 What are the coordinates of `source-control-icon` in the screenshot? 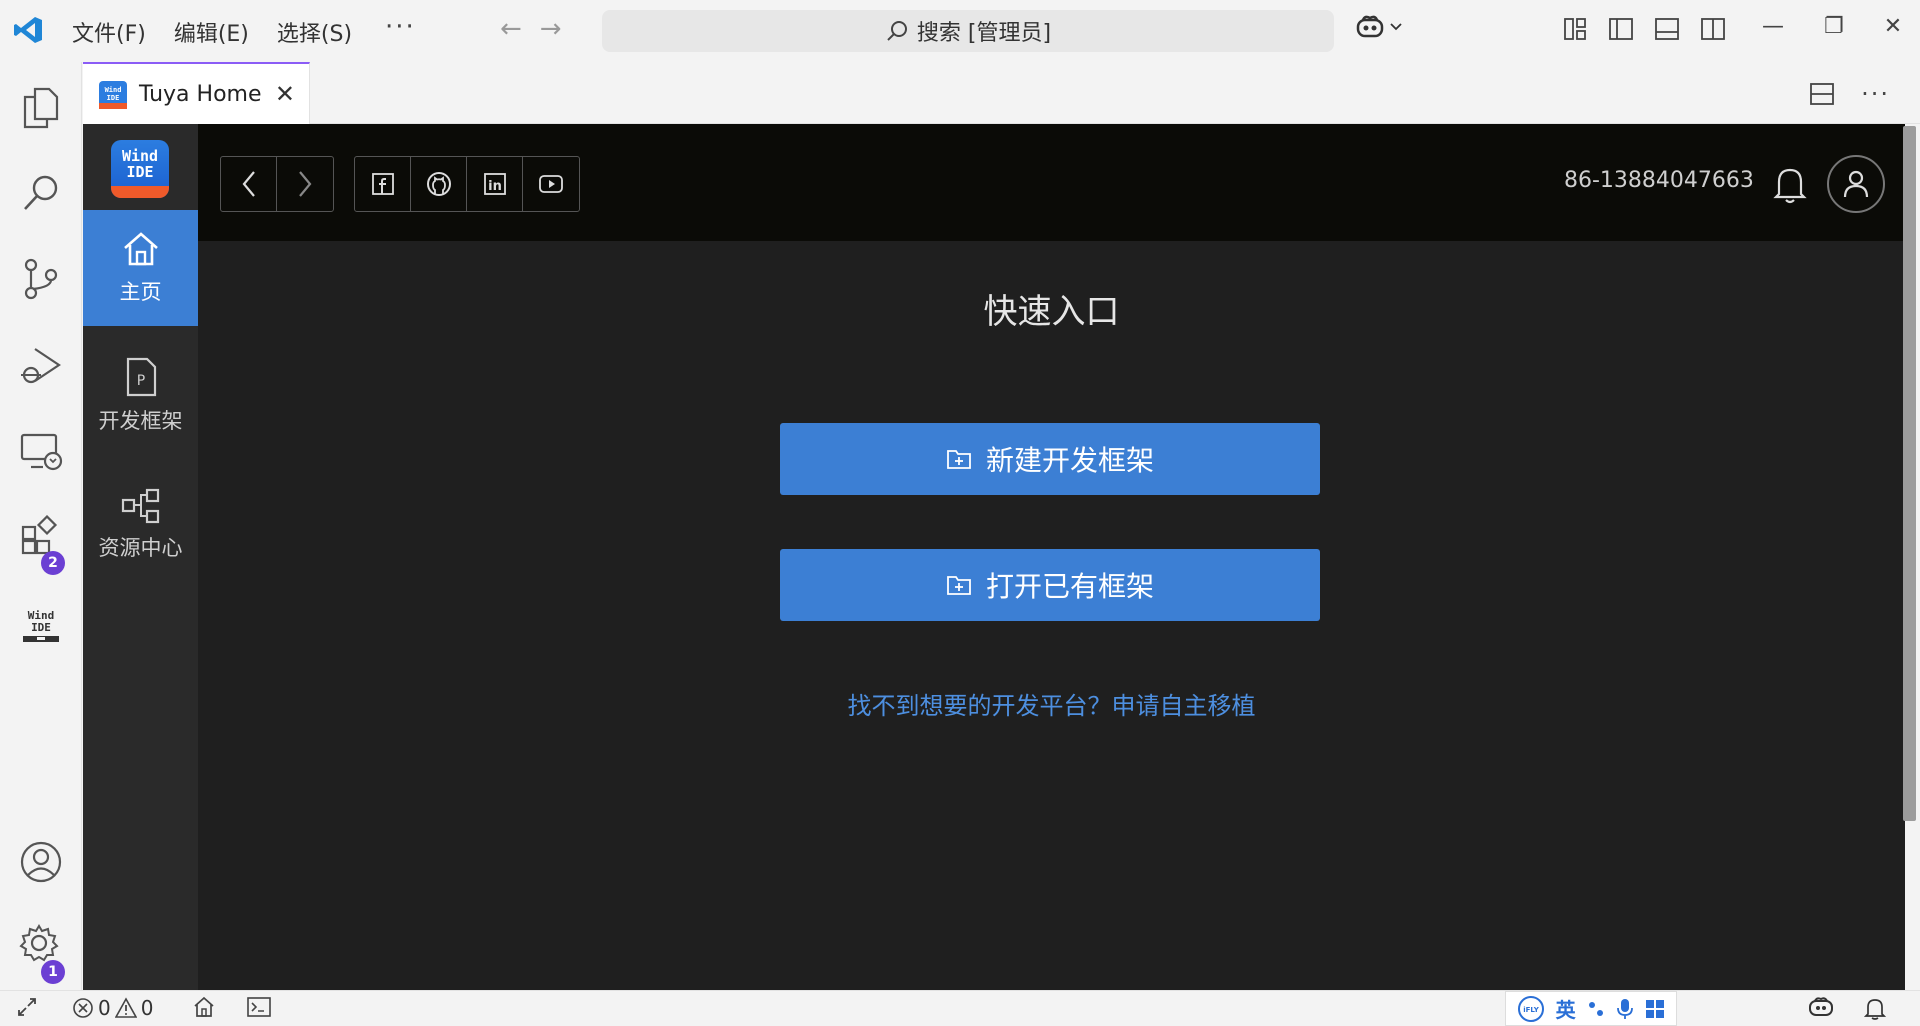 It's located at (41, 279).